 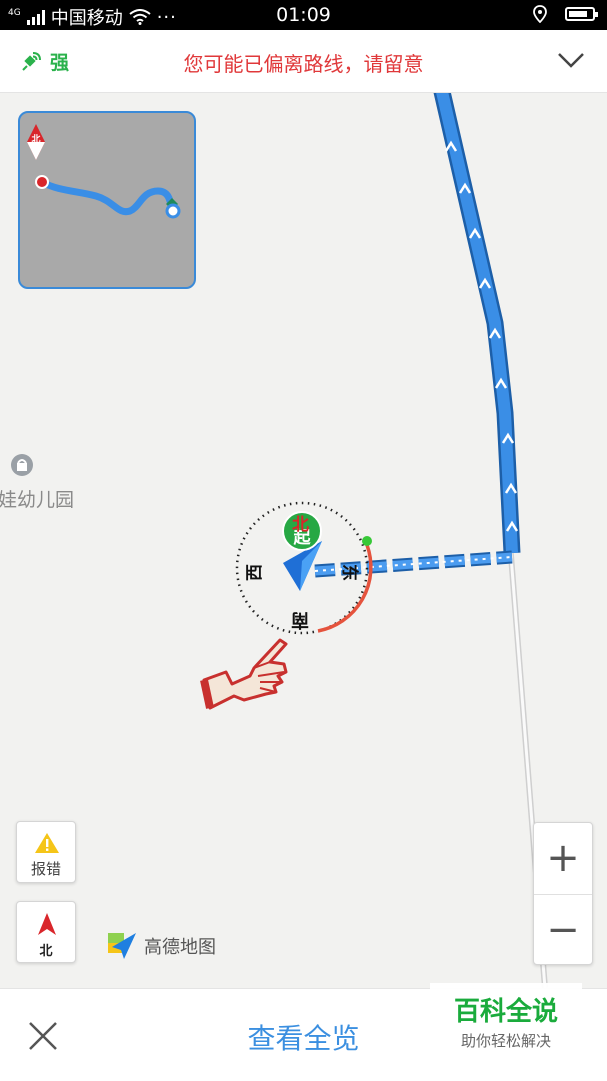 I want to click on chevron-down-icon, so click(x=571, y=60).